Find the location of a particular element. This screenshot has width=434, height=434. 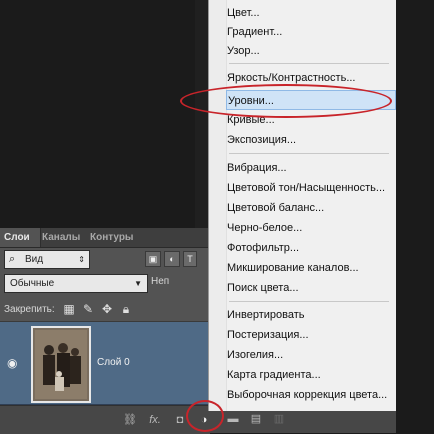

type-filter-icon: T is located at coordinates (190, 259).